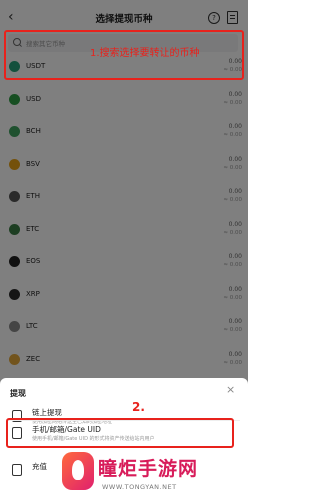  Describe the element at coordinates (18, 393) in the screenshot. I see `sheet-title: 提现` at that location.